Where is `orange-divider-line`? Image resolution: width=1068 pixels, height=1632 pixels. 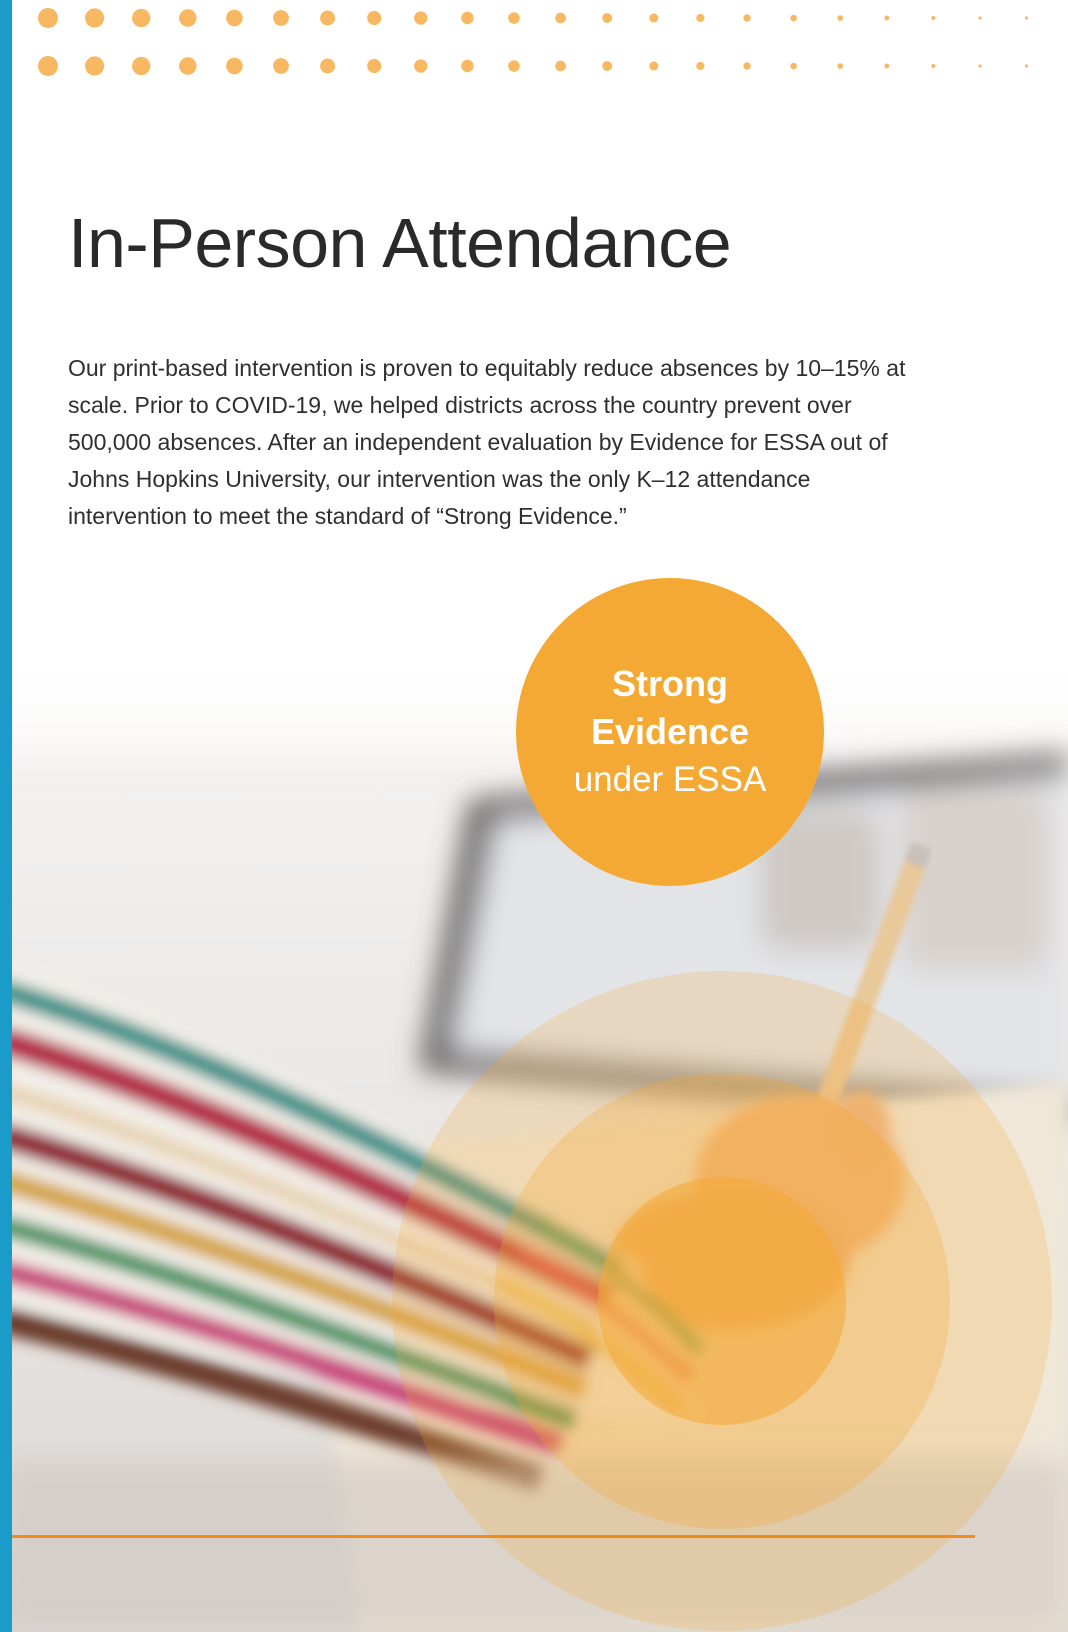 orange-divider-line is located at coordinates (487, 1536).